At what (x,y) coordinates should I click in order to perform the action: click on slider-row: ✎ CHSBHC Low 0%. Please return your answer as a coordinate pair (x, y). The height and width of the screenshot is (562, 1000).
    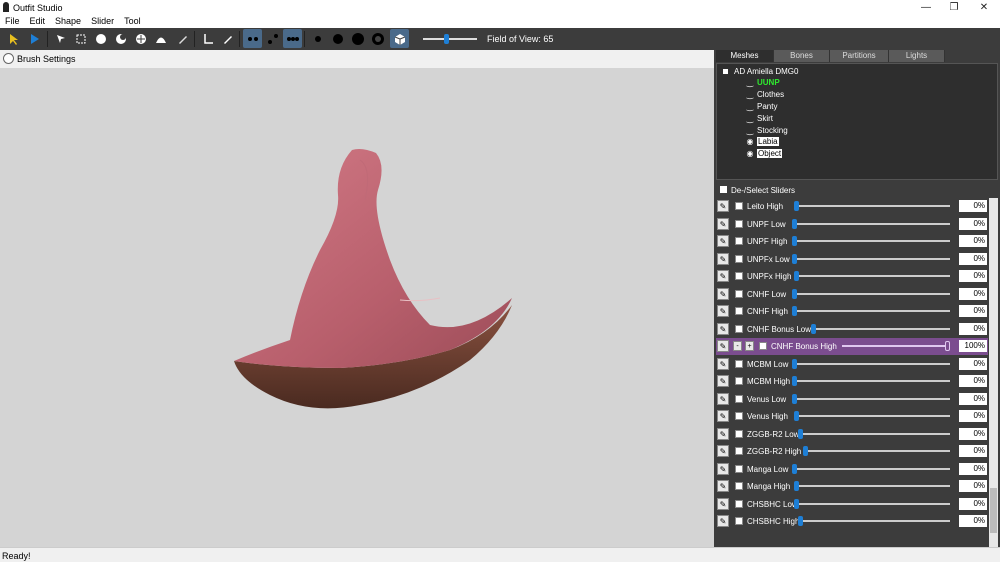
    Looking at the image, I should click on (852, 504).